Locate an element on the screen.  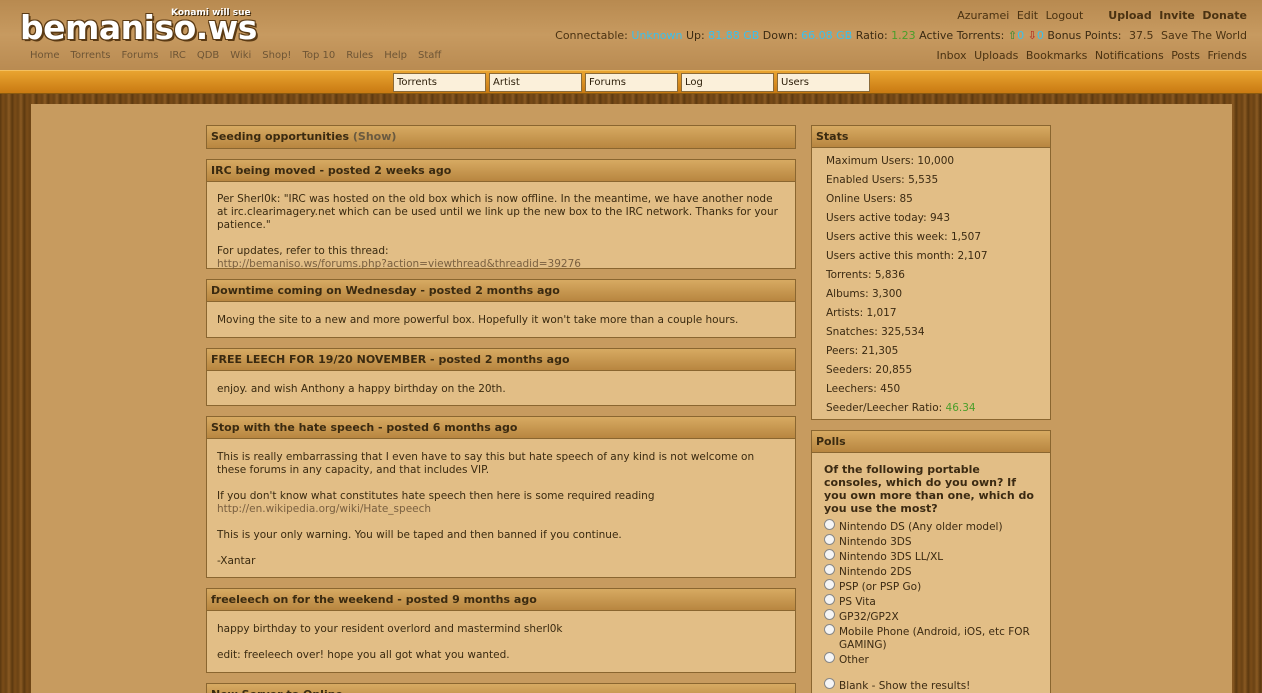
upload-link: Upload is located at coordinates (1129, 15).